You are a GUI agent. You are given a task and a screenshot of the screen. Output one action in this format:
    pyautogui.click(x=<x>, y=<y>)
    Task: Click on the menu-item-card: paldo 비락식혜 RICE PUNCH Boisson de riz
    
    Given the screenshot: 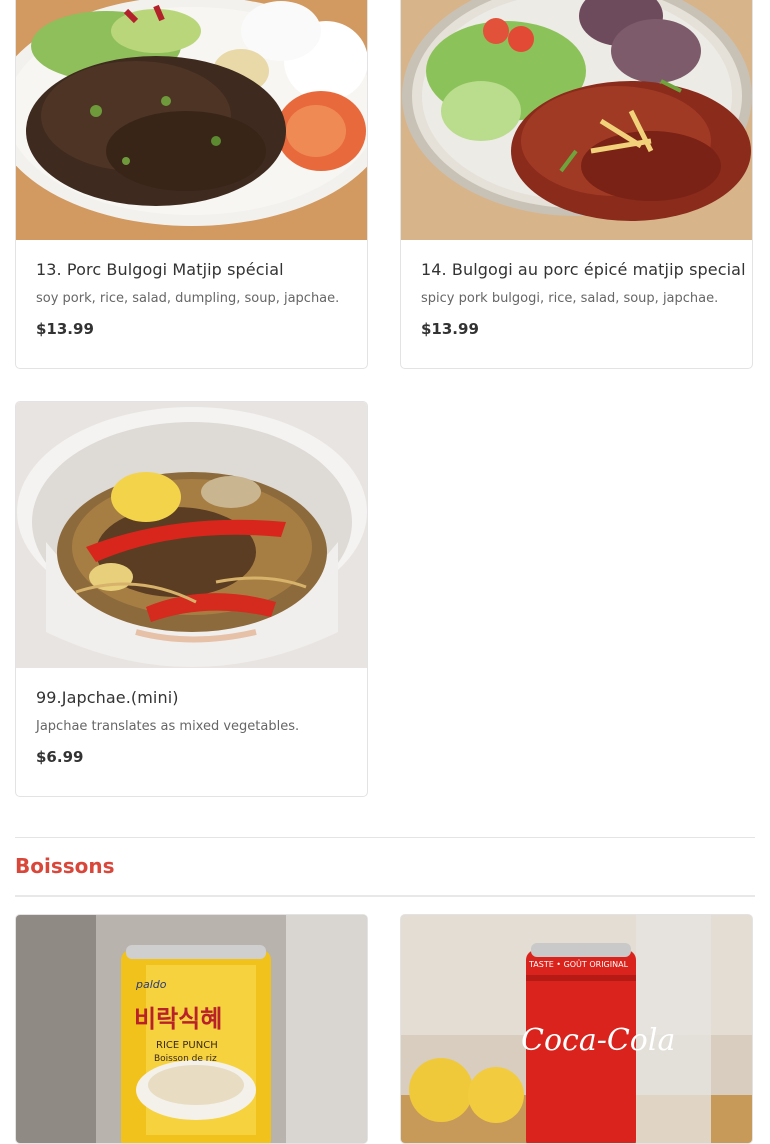 What is the action you would take?
    pyautogui.click(x=191, y=1029)
    